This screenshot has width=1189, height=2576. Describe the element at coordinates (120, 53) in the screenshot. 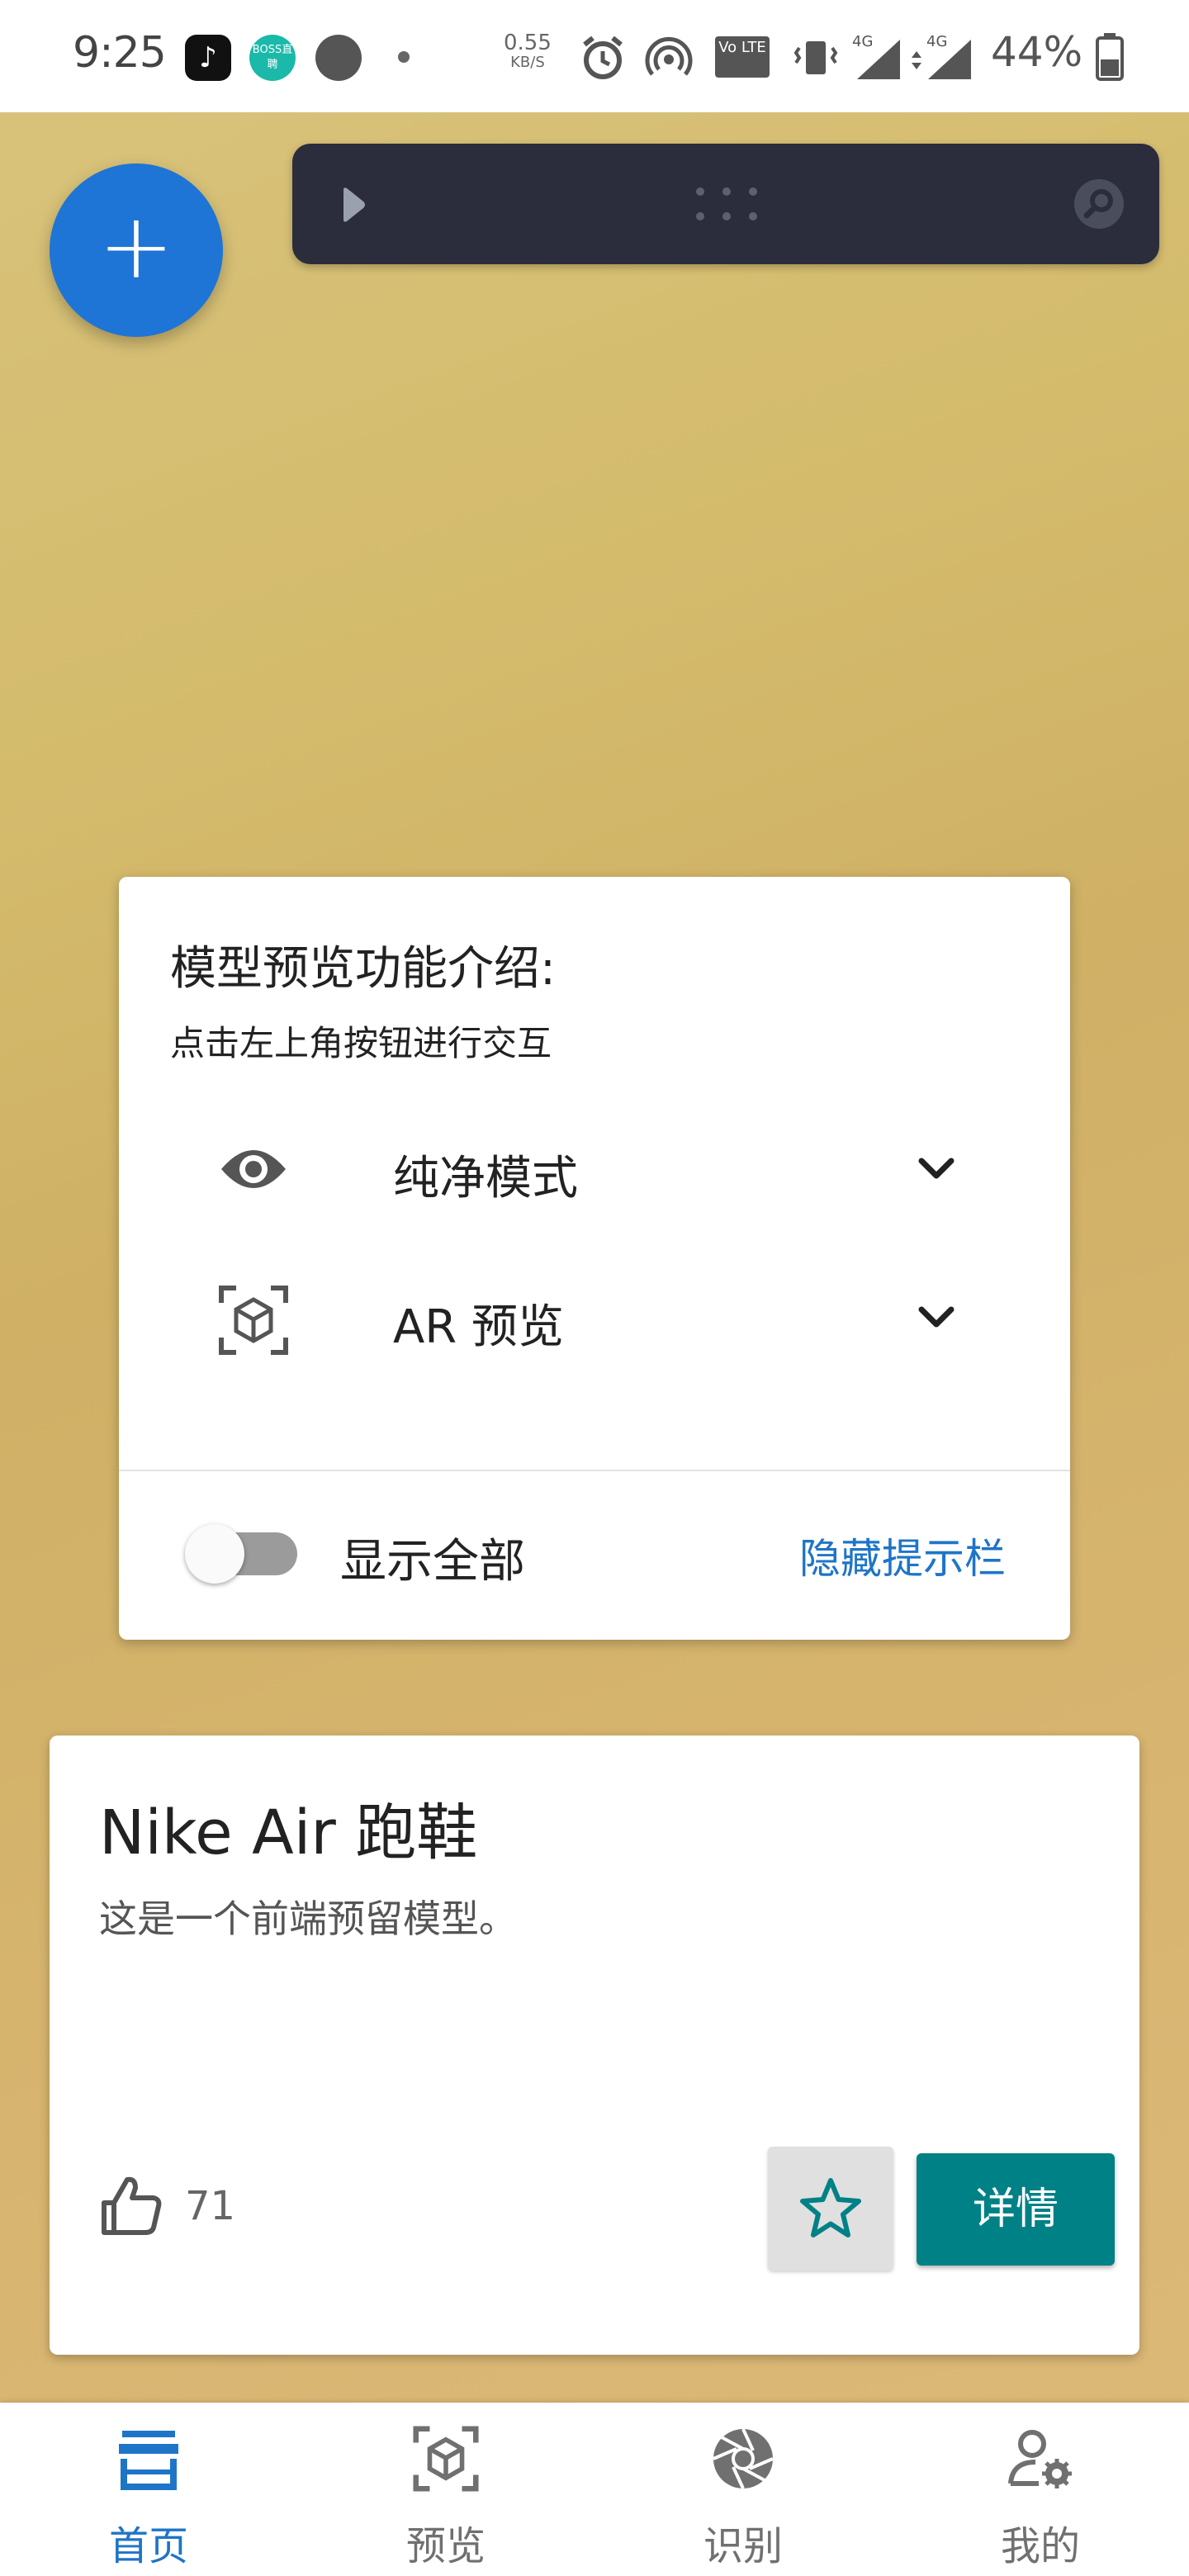

I see `status-time: 9:25` at that location.